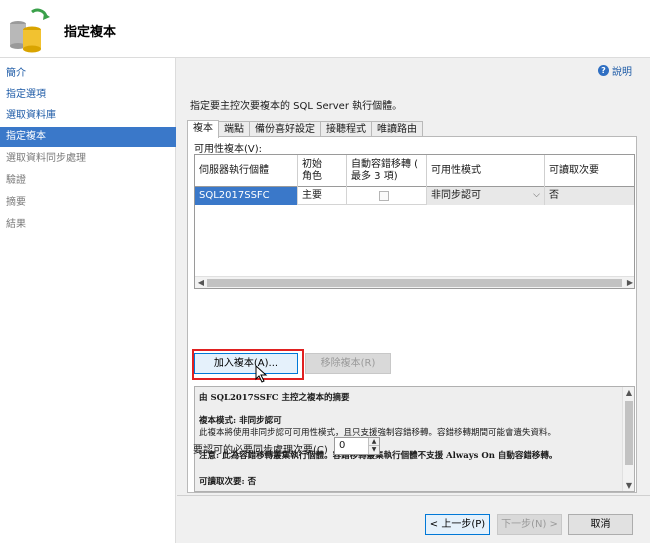 This screenshot has width=650, height=543. I want to click on summary-replica-mode-text: 複本模式: 非同步認可, so click(240, 421).